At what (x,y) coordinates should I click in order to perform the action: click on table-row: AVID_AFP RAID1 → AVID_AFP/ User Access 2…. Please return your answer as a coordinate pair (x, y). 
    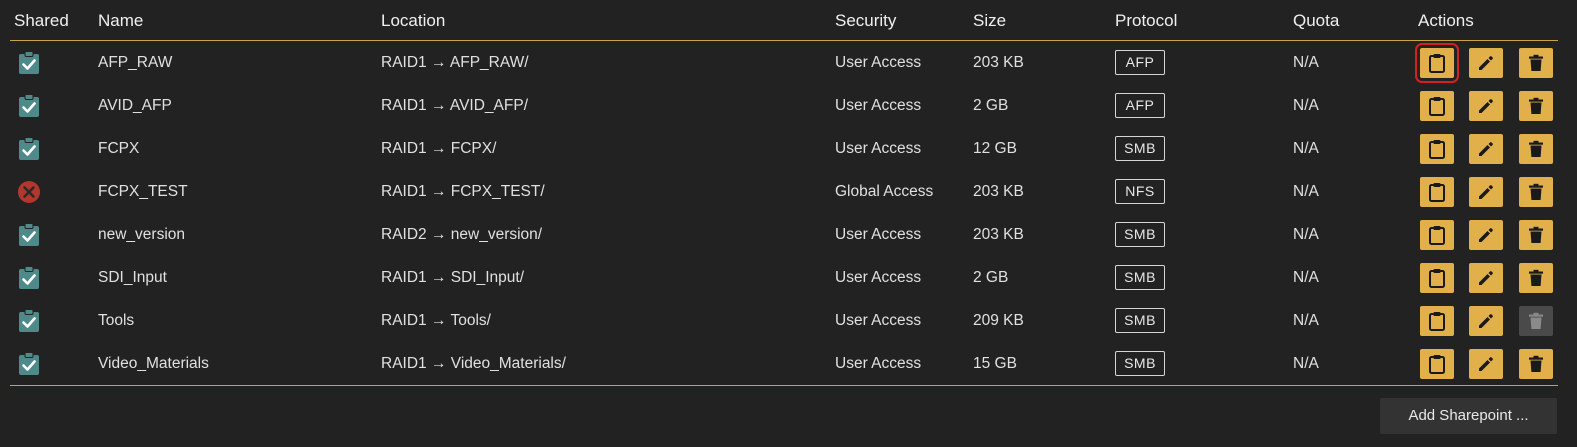
    Looking at the image, I should click on (784, 105).